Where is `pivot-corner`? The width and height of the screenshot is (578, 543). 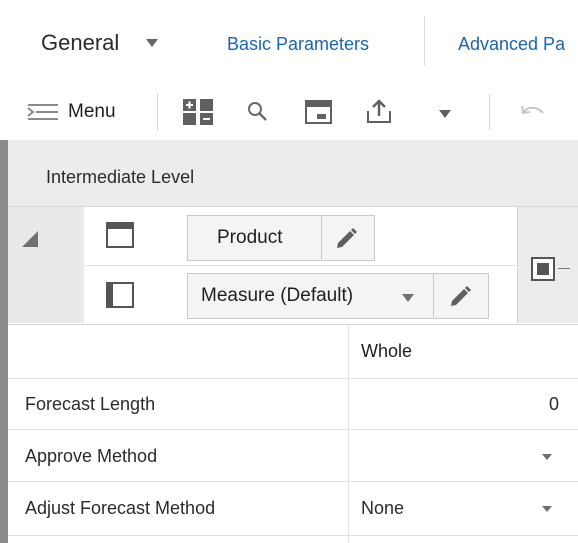 pivot-corner is located at coordinates (46, 265).